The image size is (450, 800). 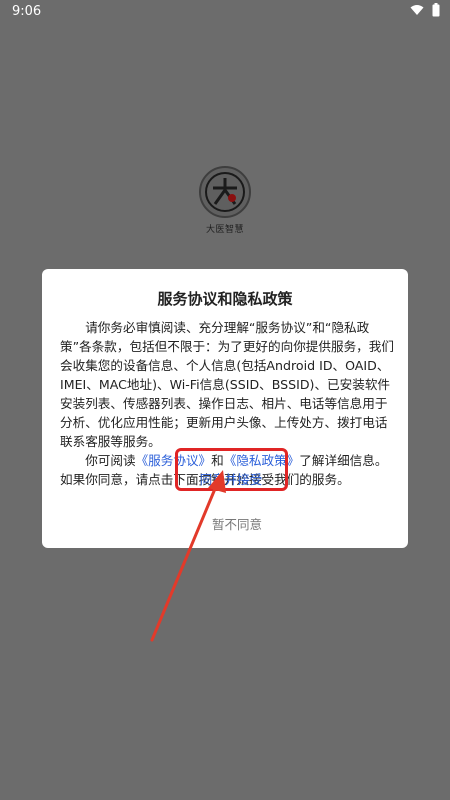 What do you see at coordinates (237, 523) in the screenshot?
I see `disagree-button: 暂不同意` at bounding box center [237, 523].